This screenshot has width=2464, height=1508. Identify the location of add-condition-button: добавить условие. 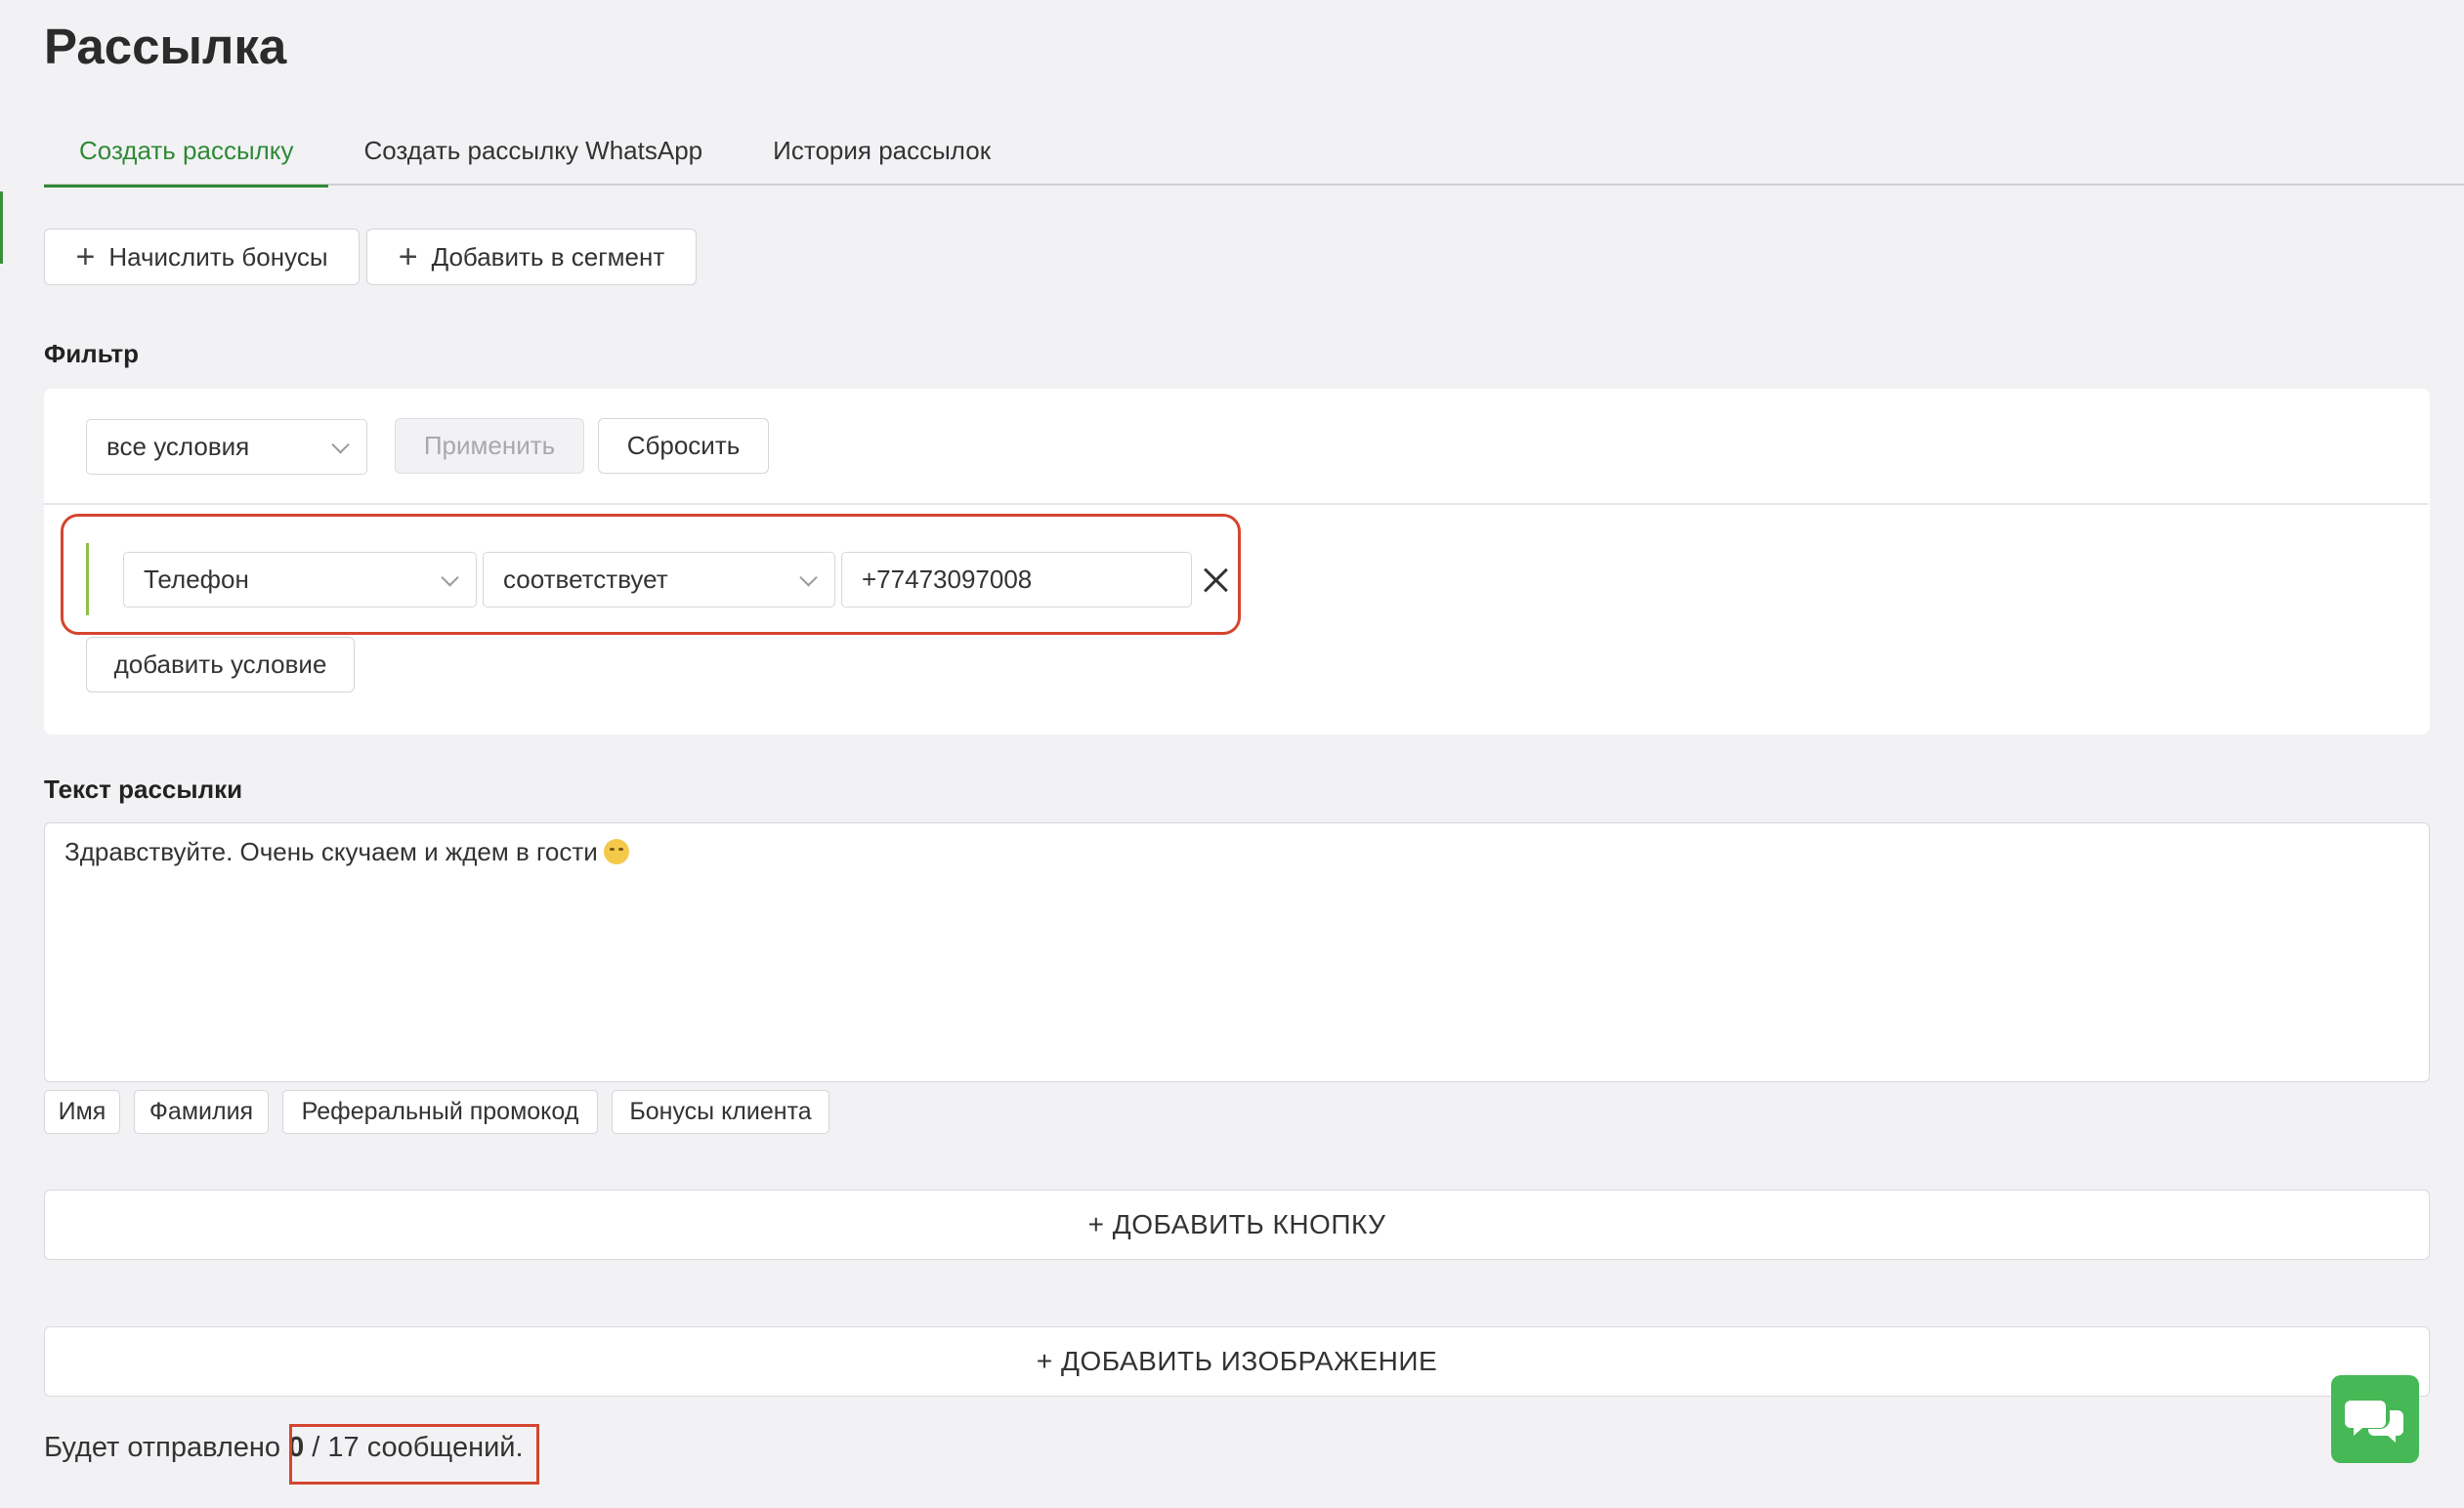
(221, 665).